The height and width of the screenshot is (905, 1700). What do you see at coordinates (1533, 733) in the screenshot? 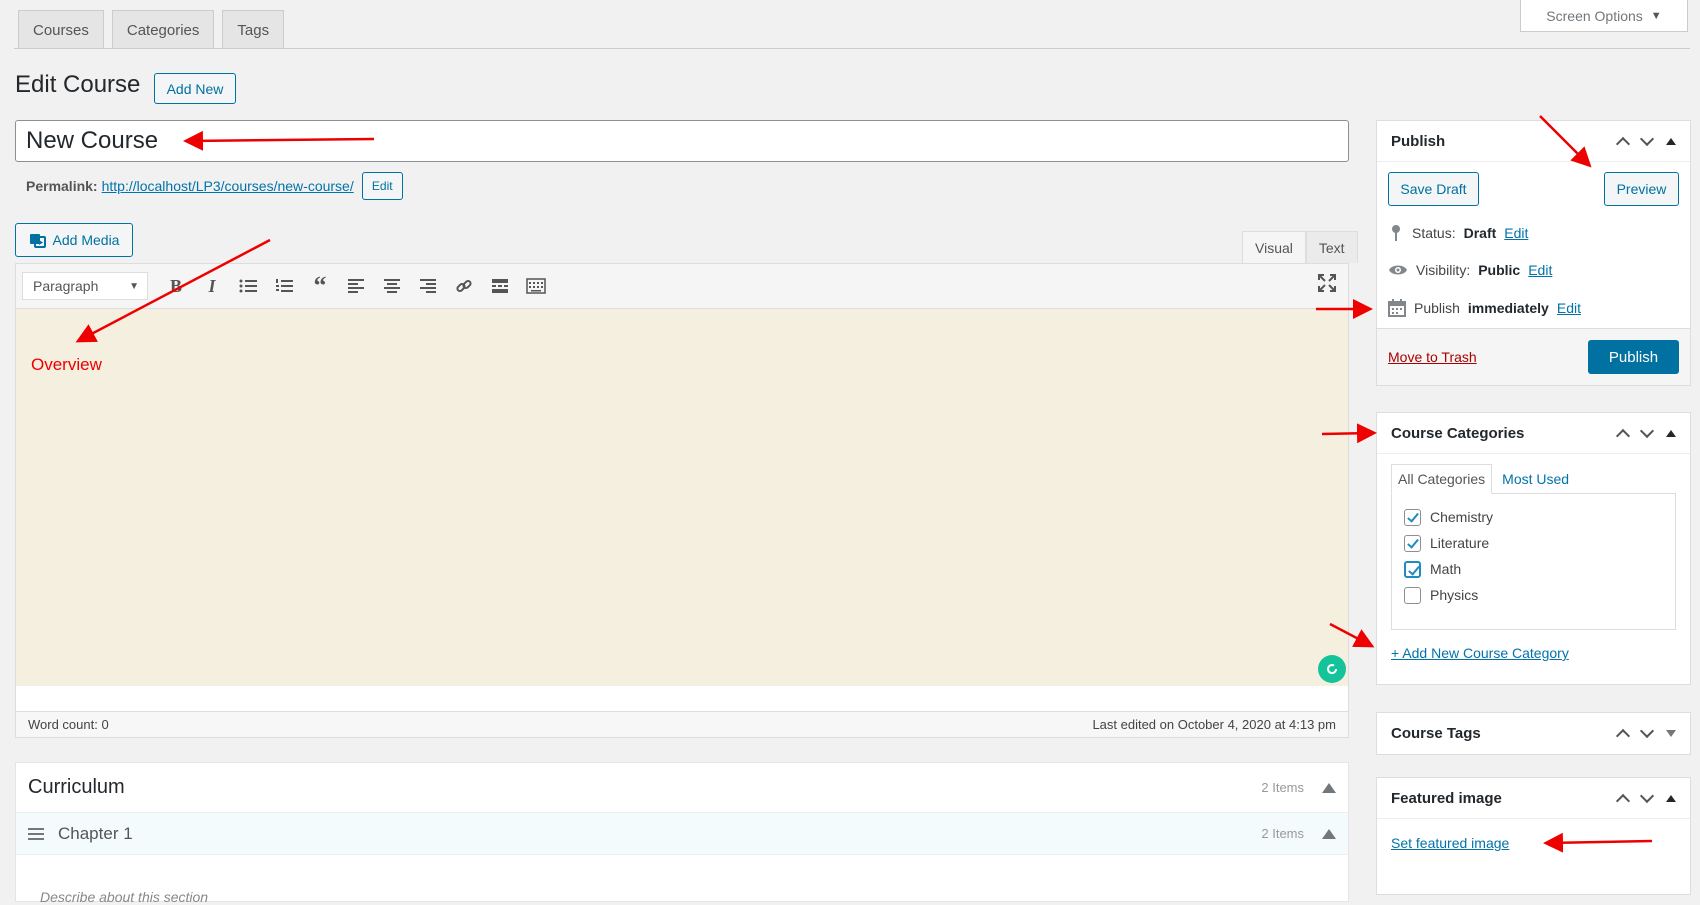
I see `course-tags-box: Course Tags` at bounding box center [1533, 733].